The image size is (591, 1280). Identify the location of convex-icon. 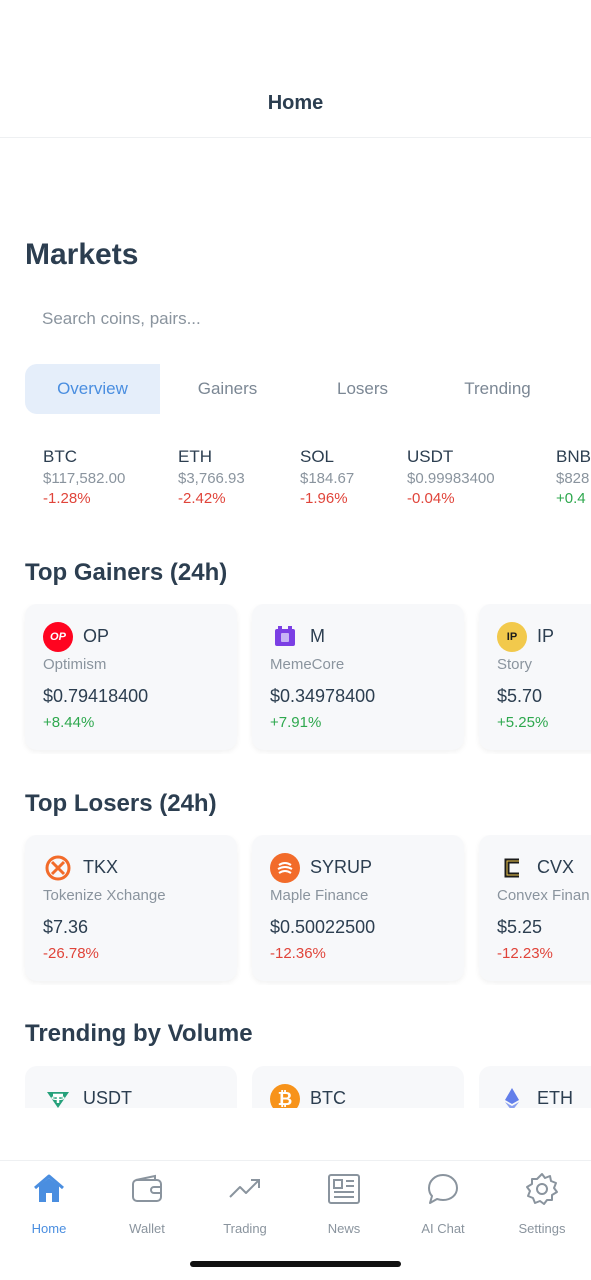
(512, 868).